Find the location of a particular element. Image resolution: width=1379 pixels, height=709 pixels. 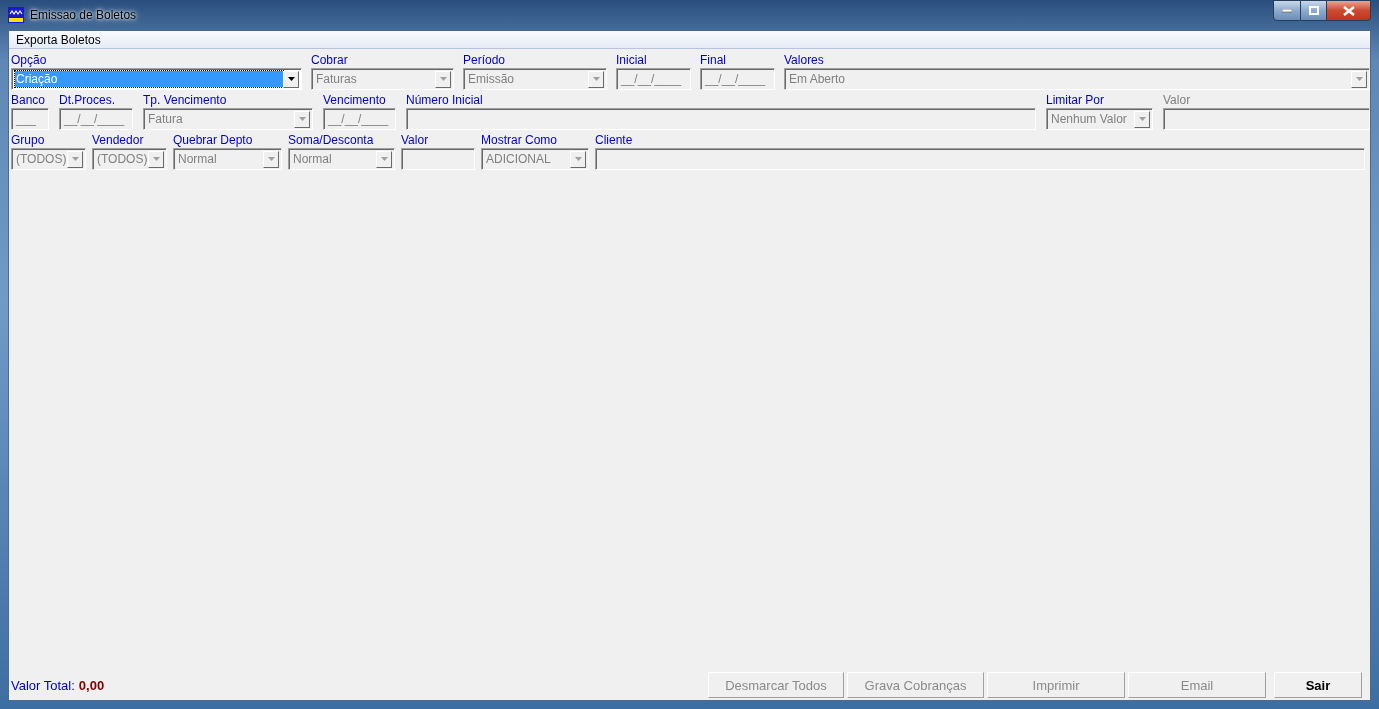

field-label: Grupo is located at coordinates (28, 140).